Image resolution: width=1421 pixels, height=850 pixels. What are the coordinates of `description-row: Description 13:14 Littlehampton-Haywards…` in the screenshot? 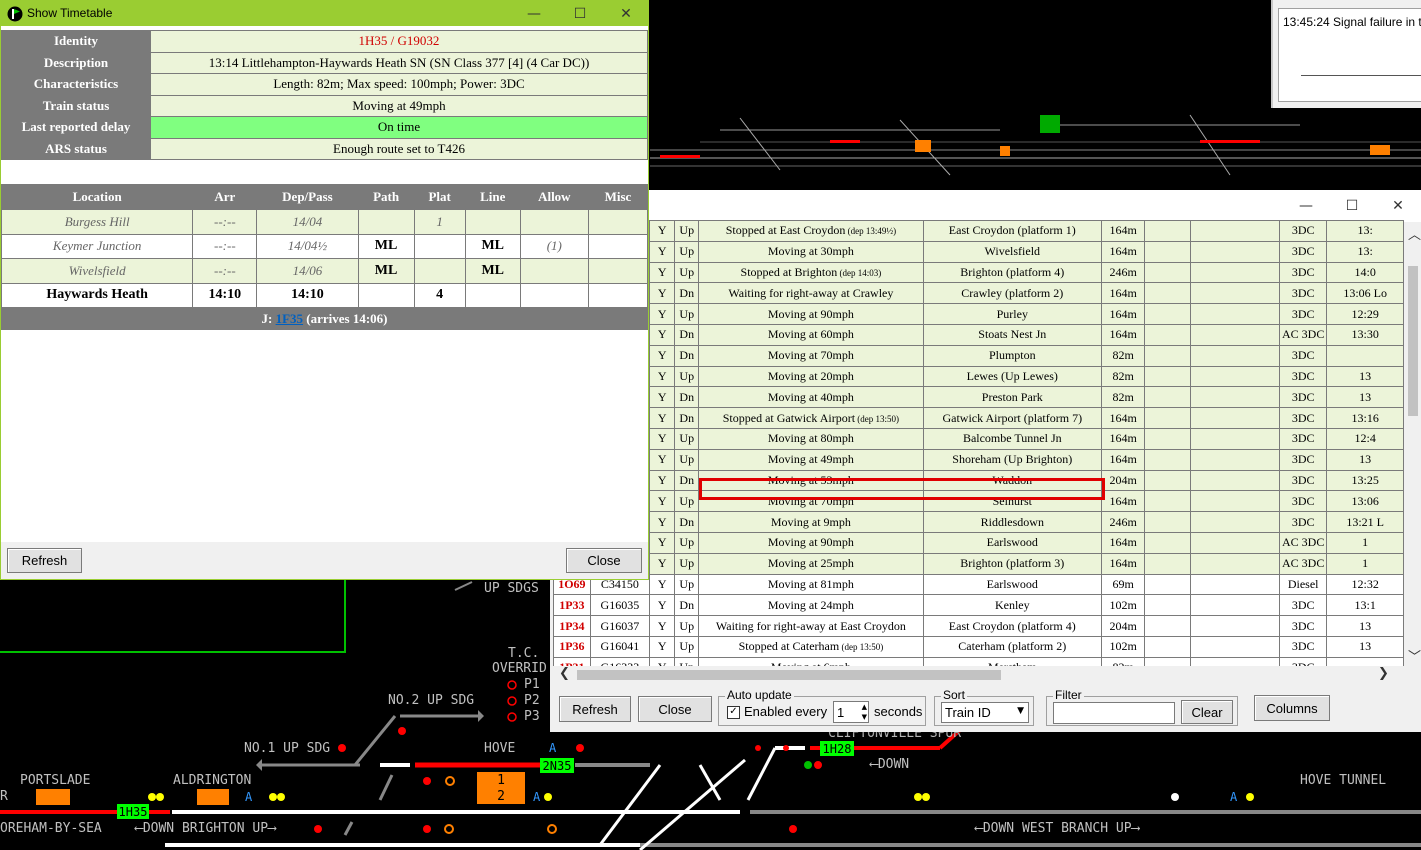 It's located at (324, 62).